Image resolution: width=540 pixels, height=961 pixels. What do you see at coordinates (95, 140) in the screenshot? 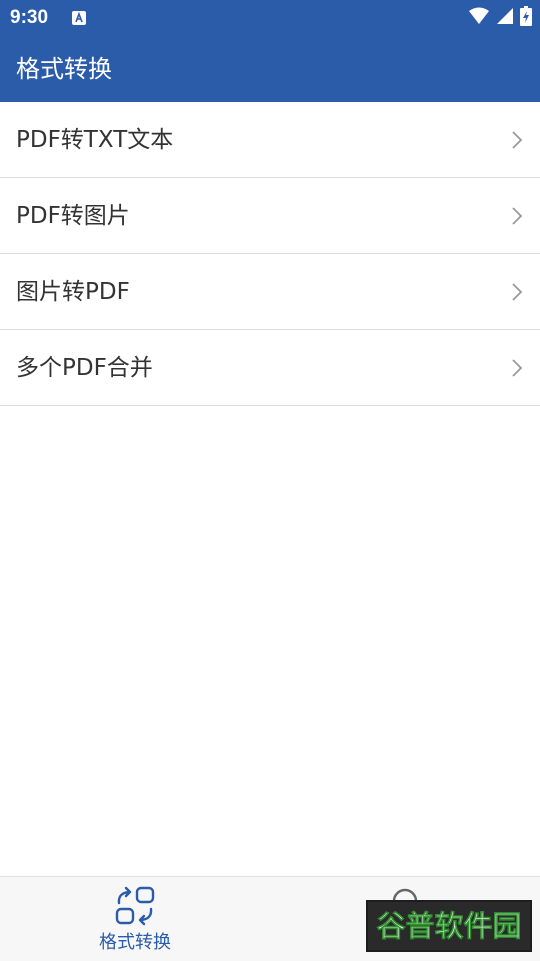
I see `menu-item-label: PDF转TXT文本` at bounding box center [95, 140].